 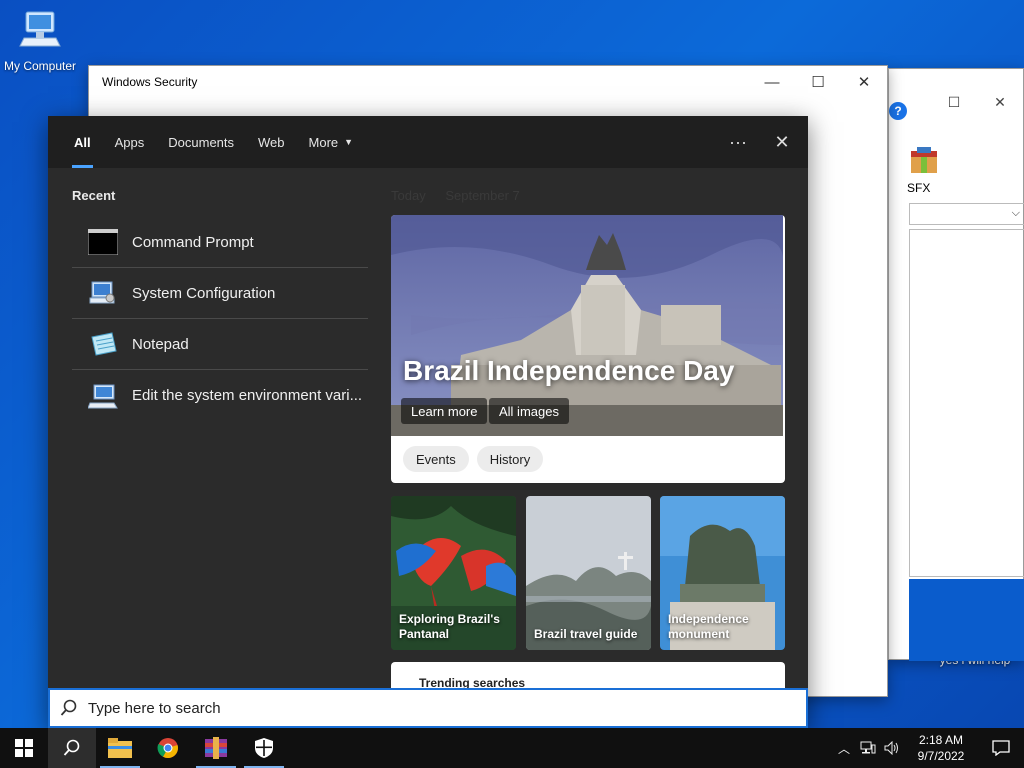 I want to click on card-caption: Independence monument, so click(x=708, y=626).